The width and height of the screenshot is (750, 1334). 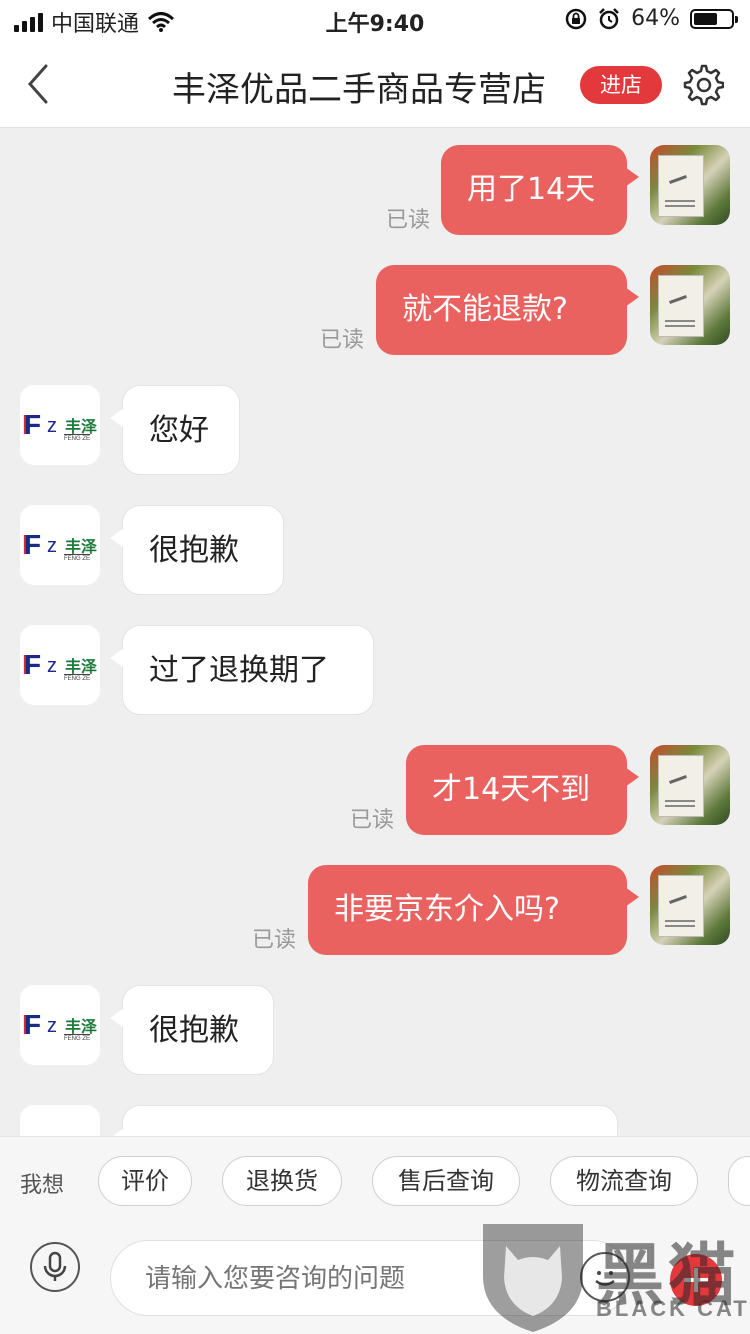 I want to click on settings-button, so click(x=702, y=84).